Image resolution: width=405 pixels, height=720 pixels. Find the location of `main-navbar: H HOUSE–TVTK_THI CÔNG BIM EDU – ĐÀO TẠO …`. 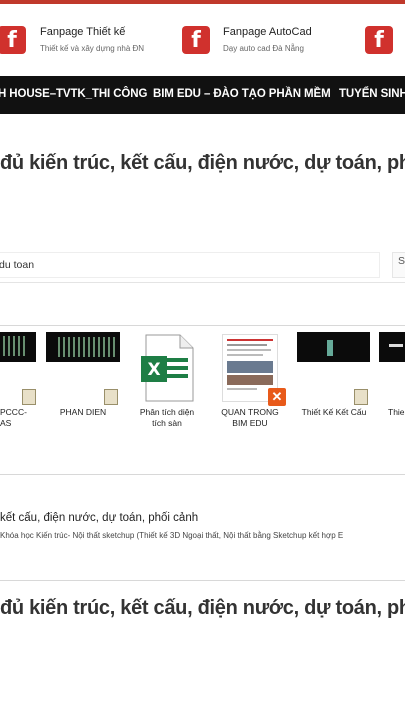

main-navbar: H HOUSE–TVTK_THI CÔNG BIM EDU – ĐÀO TẠO … is located at coordinates (202, 95).